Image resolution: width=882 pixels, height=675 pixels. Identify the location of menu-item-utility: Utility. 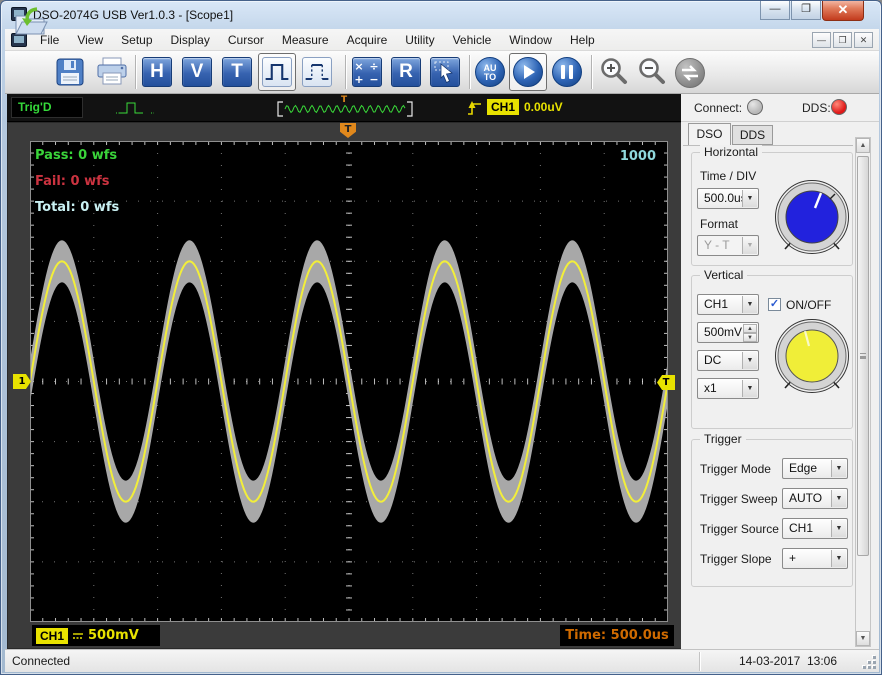
(419, 40).